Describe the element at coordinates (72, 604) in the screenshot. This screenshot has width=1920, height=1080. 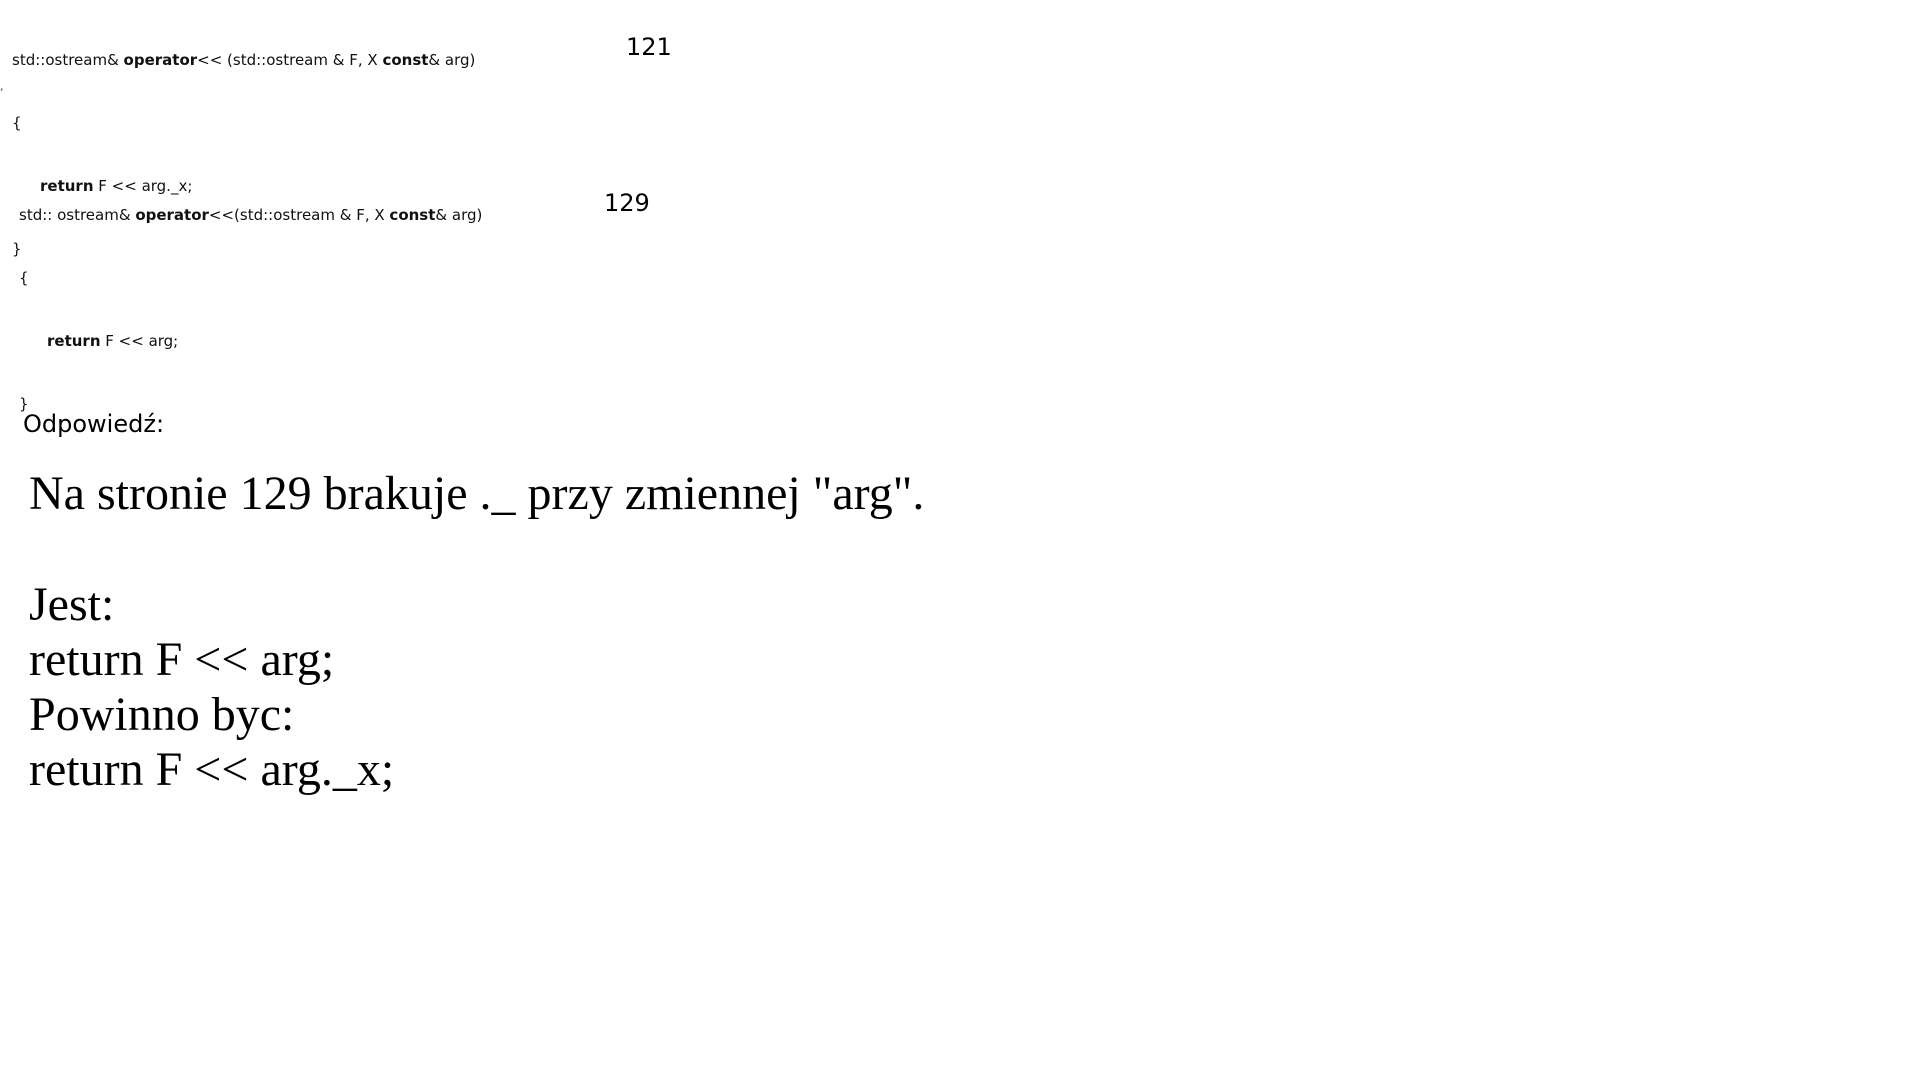
I see `answer-is-label: Jest:` at that location.